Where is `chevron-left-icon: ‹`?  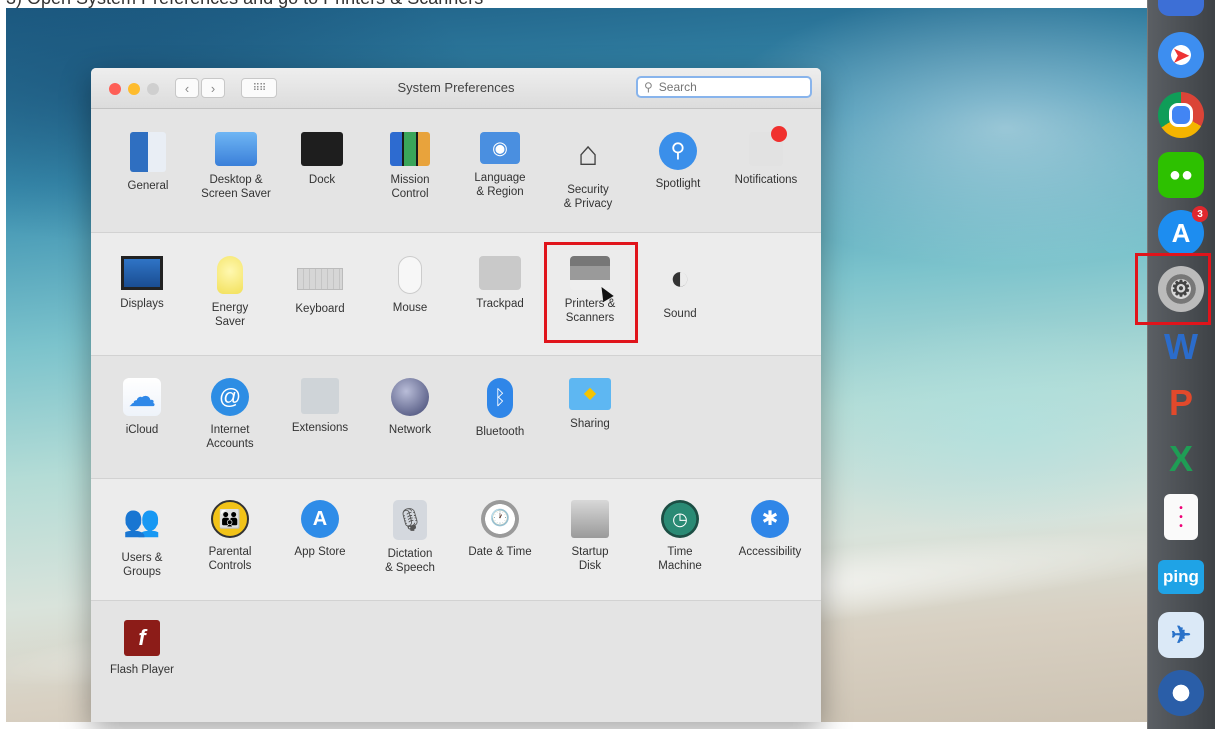
chevron-left-icon: ‹ is located at coordinates (187, 88).